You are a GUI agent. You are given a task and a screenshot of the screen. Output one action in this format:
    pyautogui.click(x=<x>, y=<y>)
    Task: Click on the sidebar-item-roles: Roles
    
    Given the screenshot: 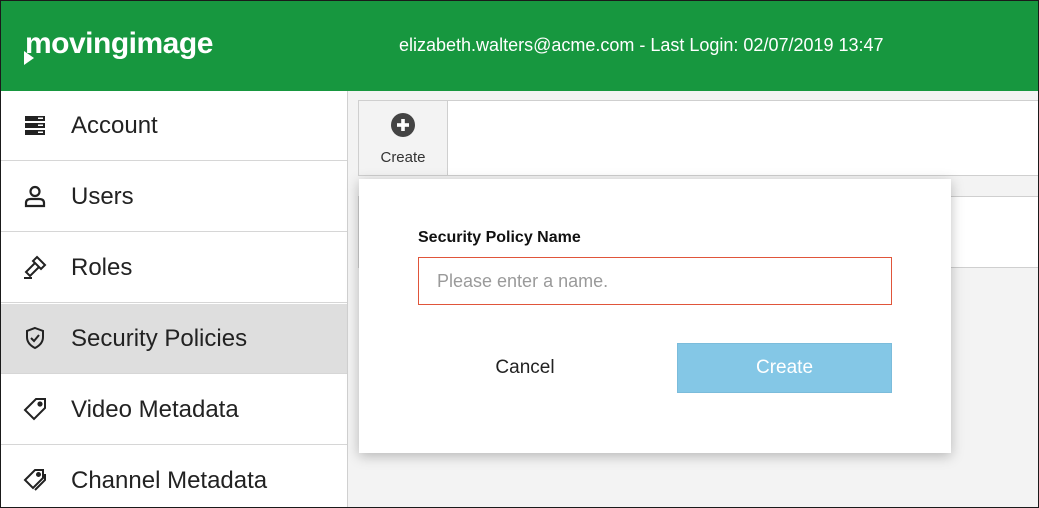 What is the action you would take?
    pyautogui.click(x=174, y=268)
    